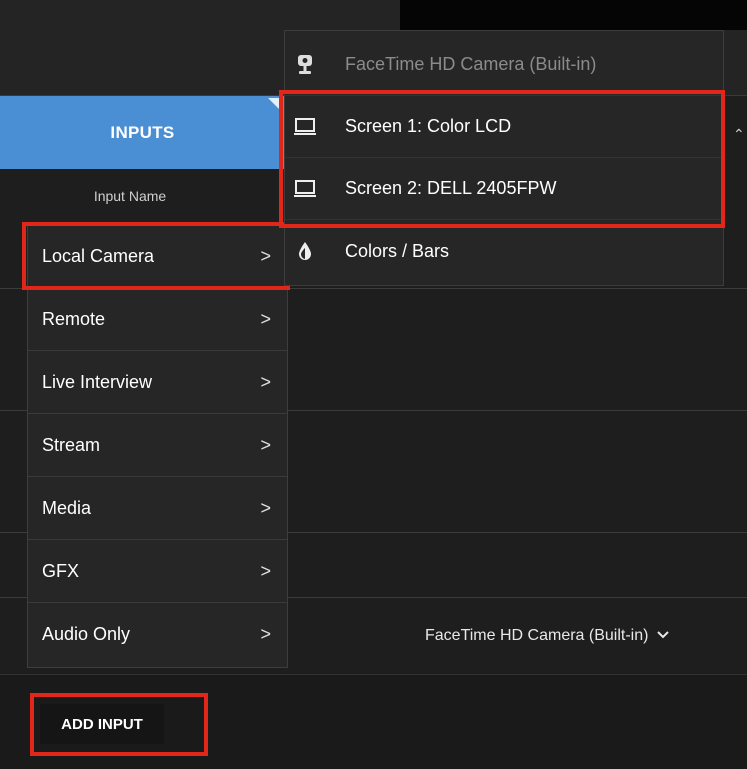 The image size is (747, 769). I want to click on tab-inputs-label: INPUTS, so click(142, 132).